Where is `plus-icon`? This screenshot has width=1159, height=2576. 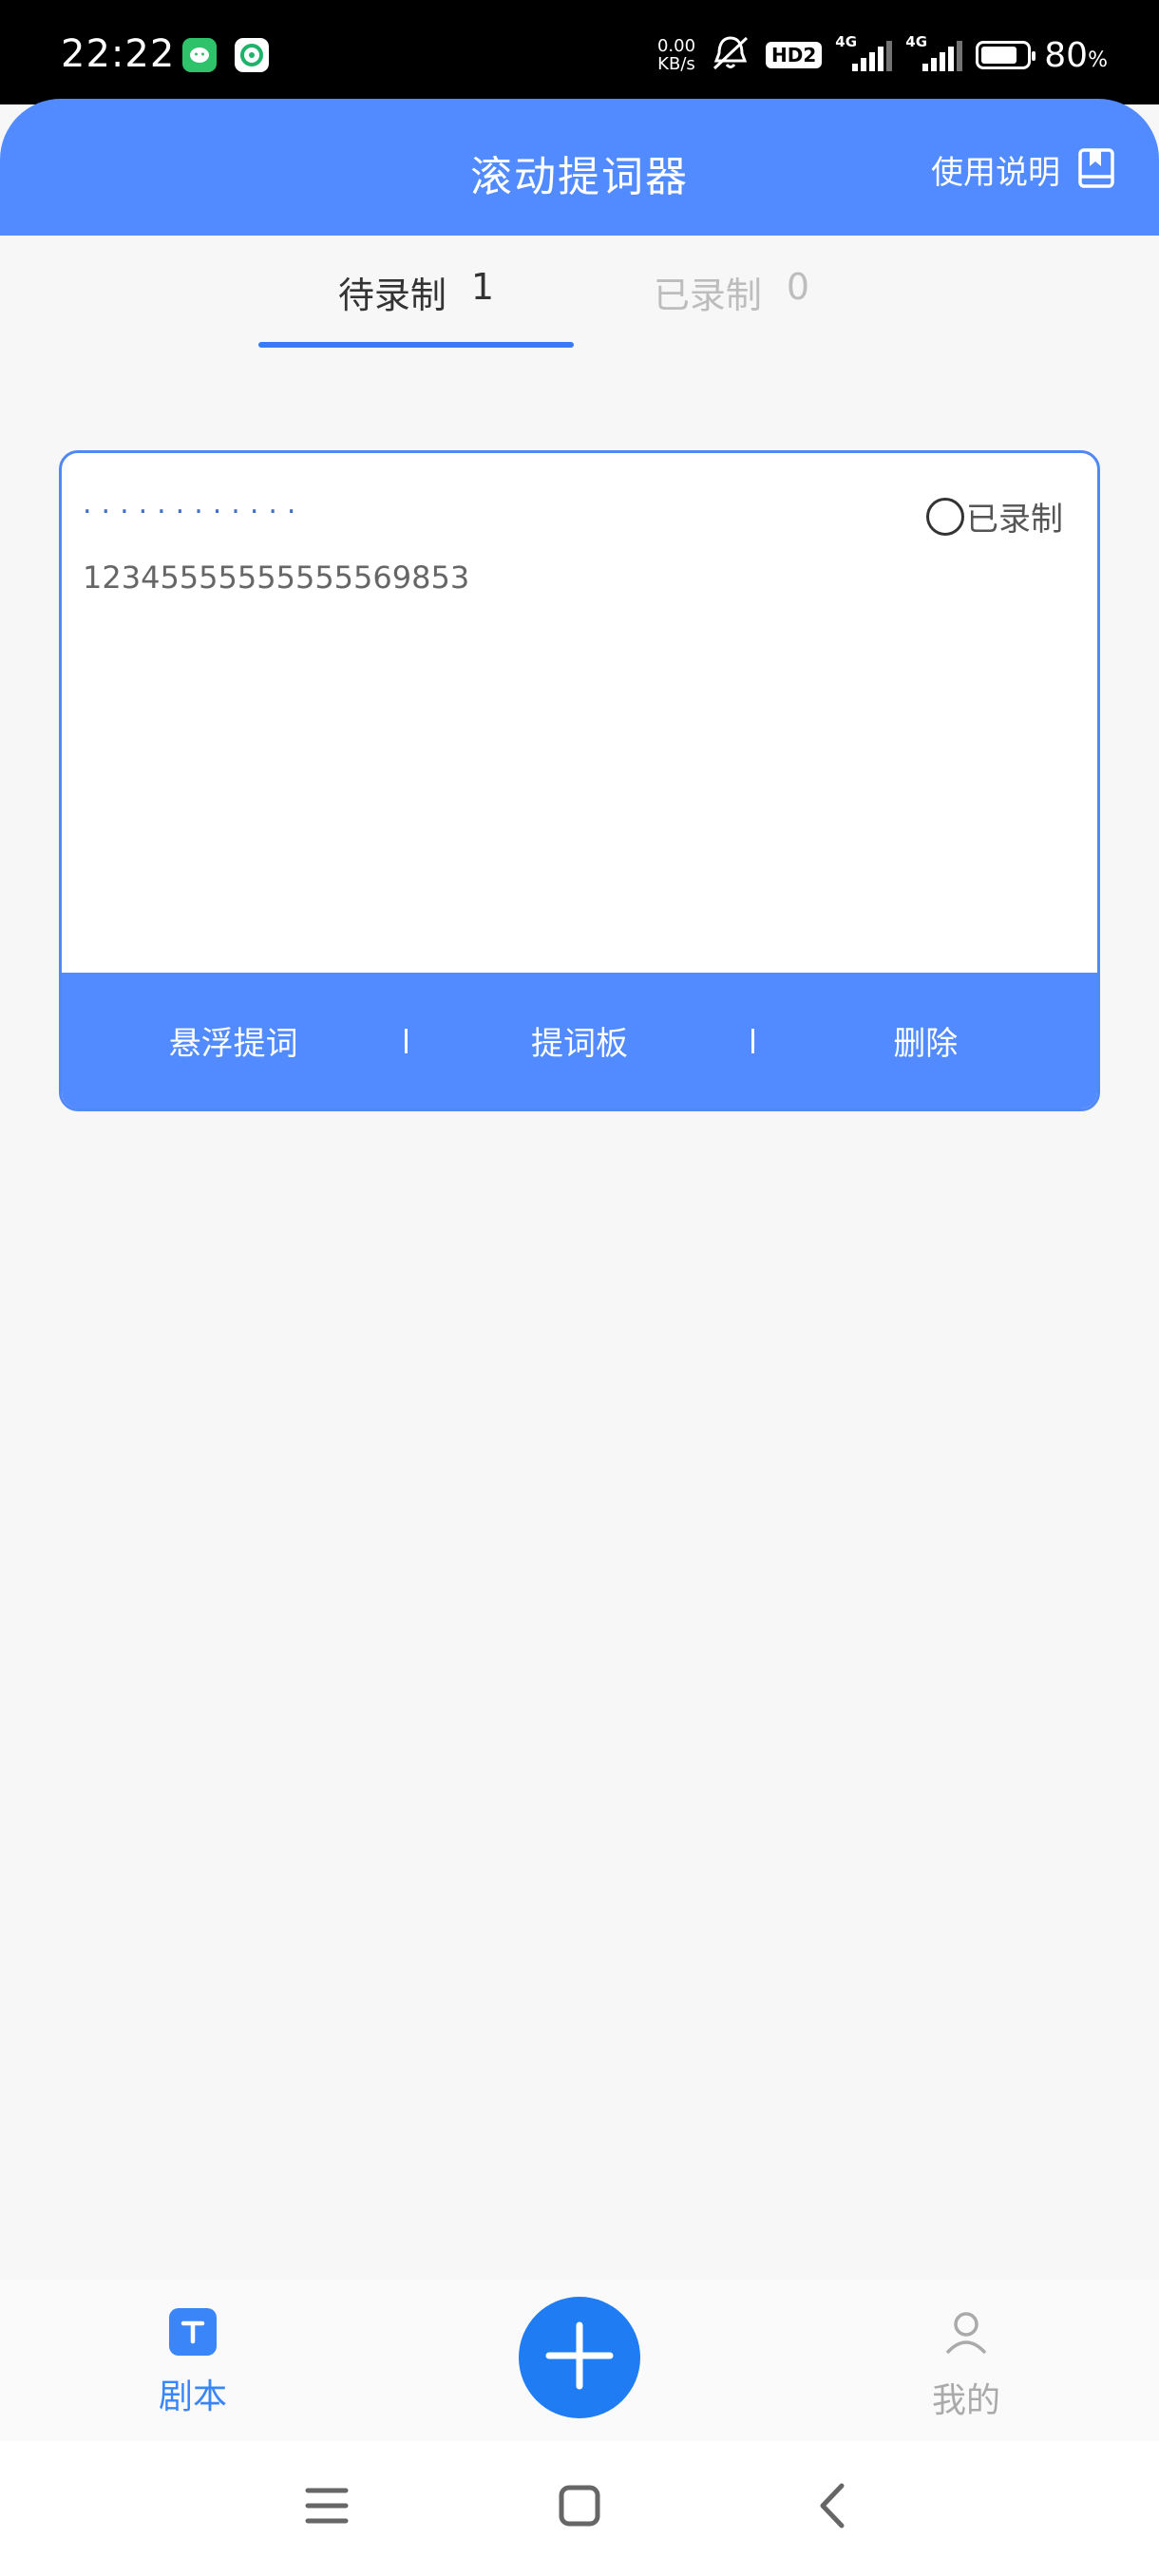
plus-icon is located at coordinates (579, 2358).